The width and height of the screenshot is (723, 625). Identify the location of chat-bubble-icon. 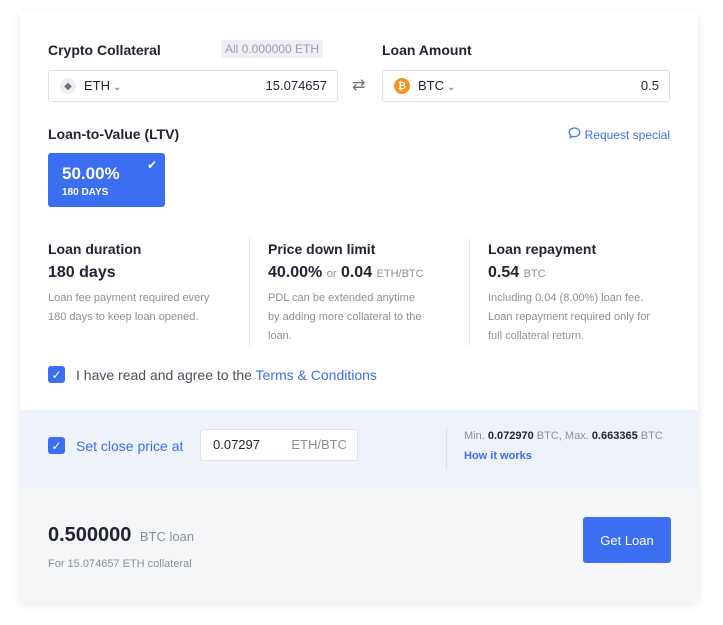
(574, 134).